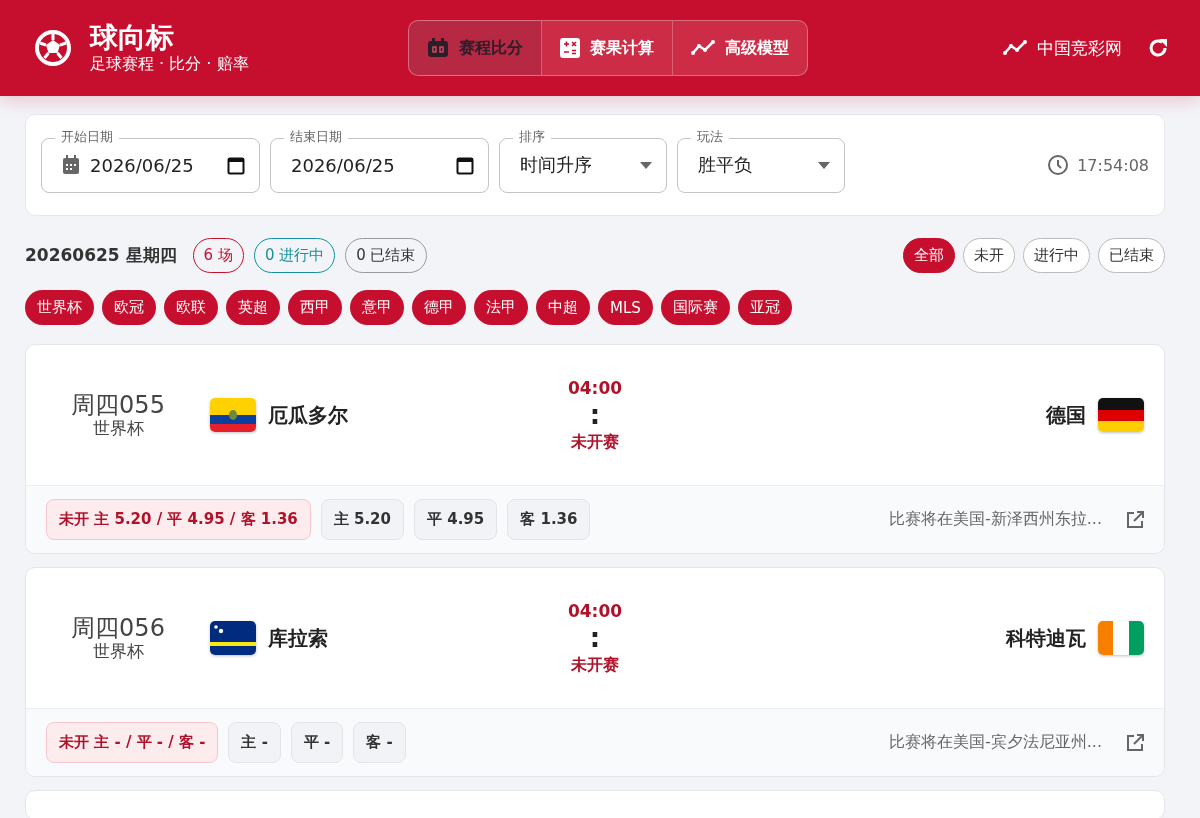 Image resolution: width=1200 pixels, height=818 pixels. What do you see at coordinates (132, 742) in the screenshot?
I see `odds-summary: 未开 主 - / 平 - / 客 -` at bounding box center [132, 742].